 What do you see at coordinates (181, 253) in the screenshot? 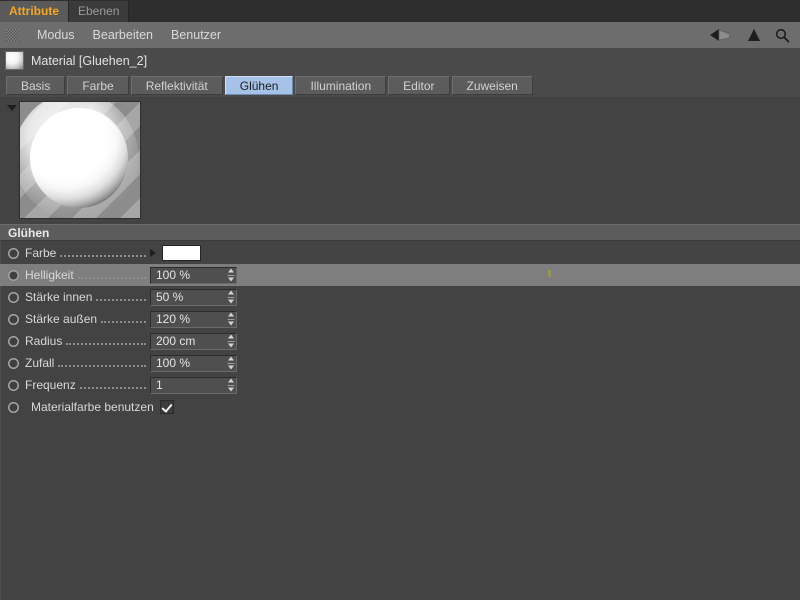
I see `color-swatch-farbe` at bounding box center [181, 253].